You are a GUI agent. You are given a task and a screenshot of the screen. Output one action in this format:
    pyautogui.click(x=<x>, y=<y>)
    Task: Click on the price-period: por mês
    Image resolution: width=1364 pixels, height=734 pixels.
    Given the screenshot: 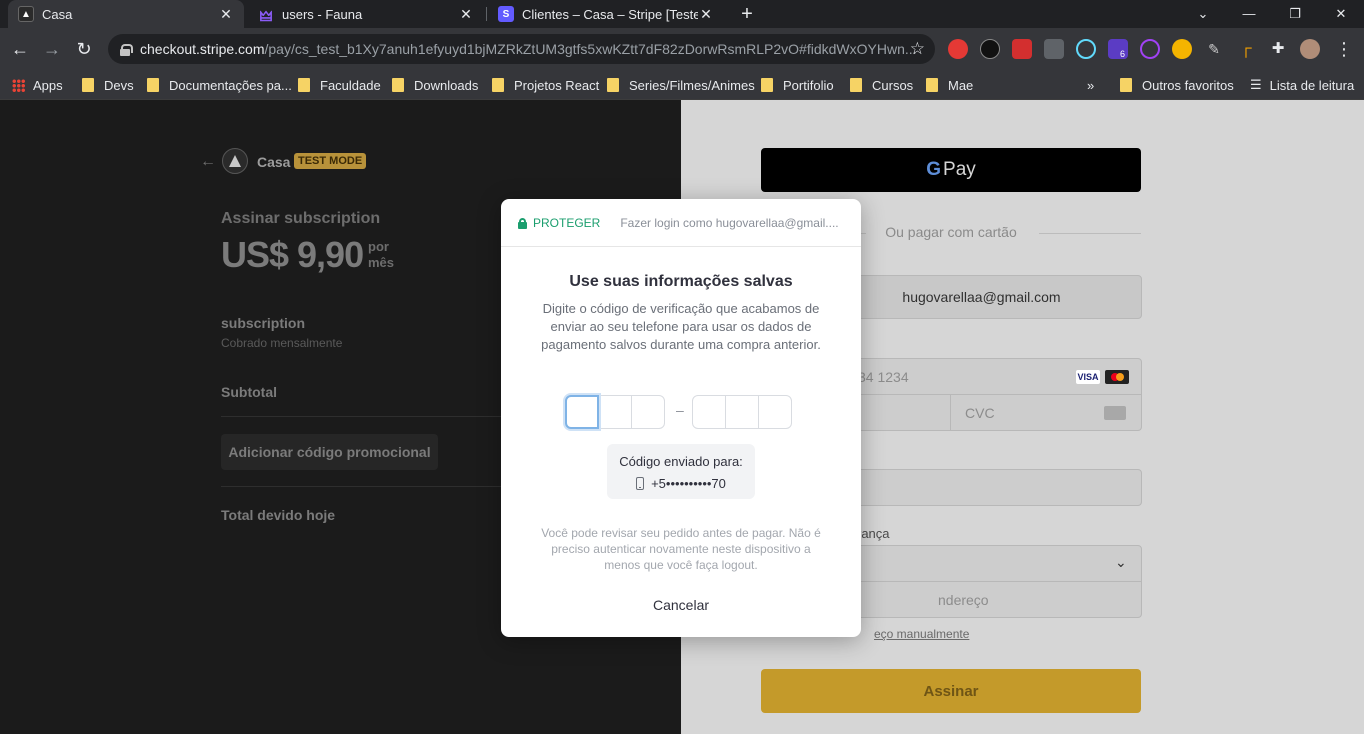 What is the action you would take?
    pyautogui.click(x=381, y=254)
    